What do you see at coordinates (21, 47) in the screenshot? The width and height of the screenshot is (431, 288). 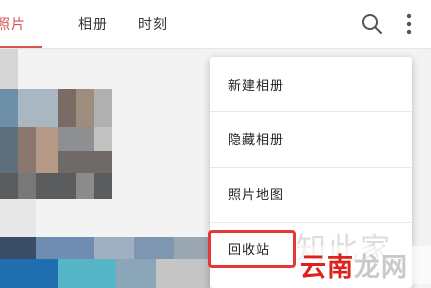 I see `active-tab-indicator` at bounding box center [21, 47].